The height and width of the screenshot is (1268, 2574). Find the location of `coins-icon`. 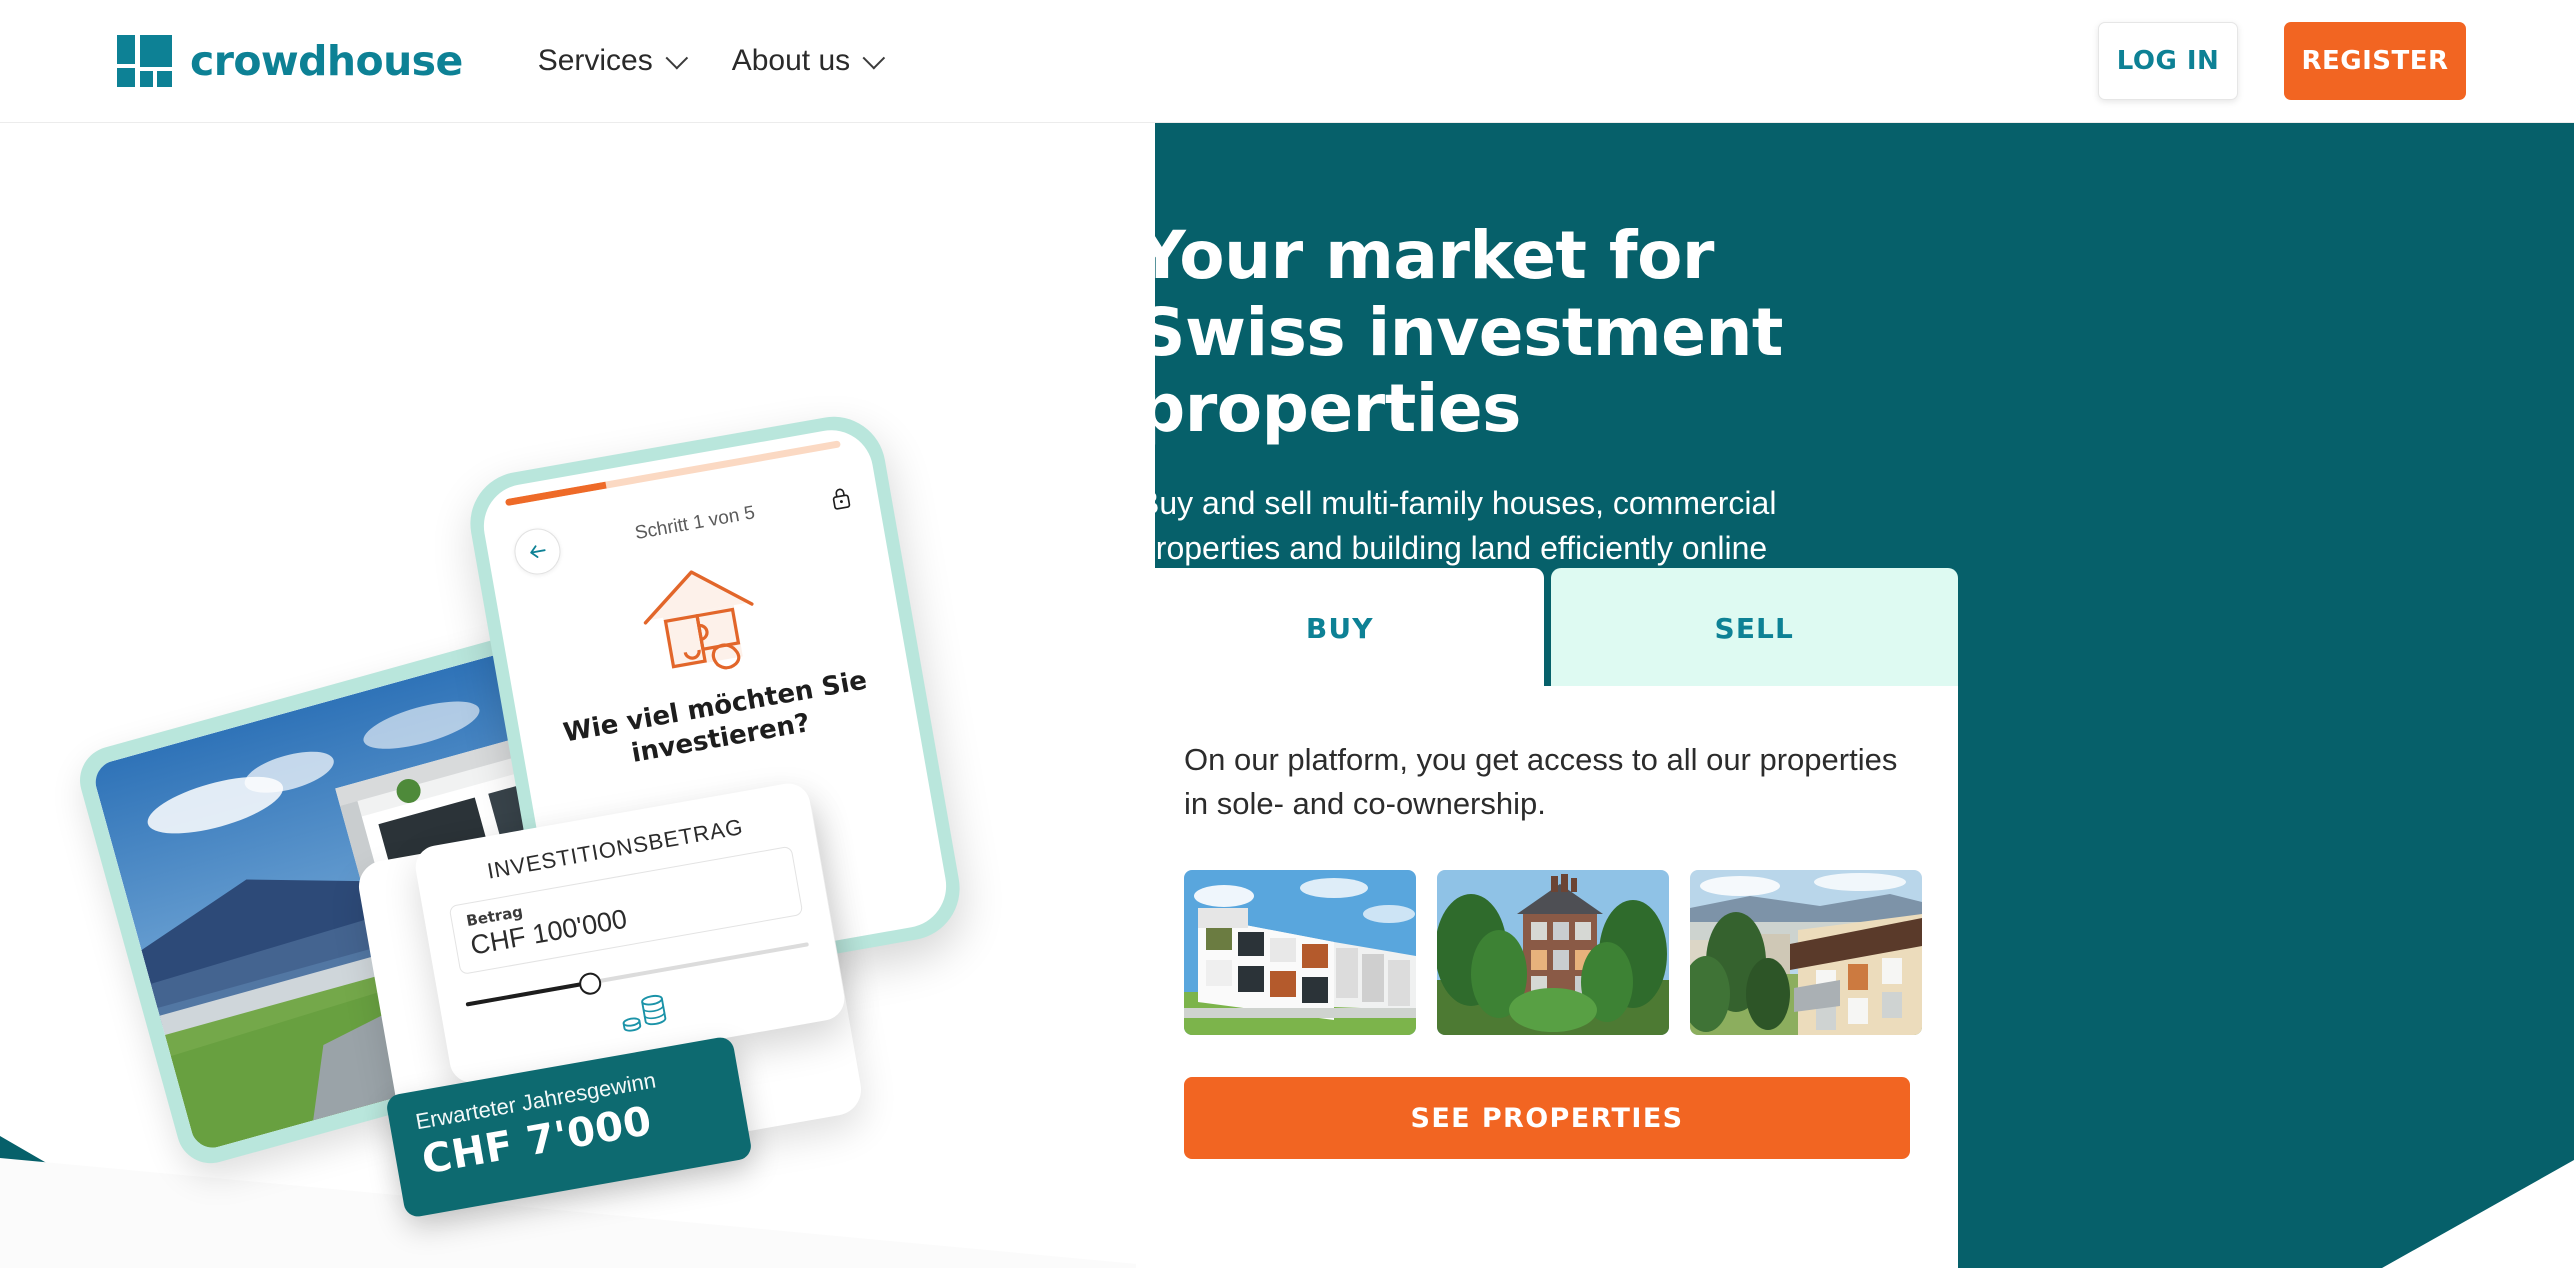

coins-icon is located at coordinates (644, 1013).